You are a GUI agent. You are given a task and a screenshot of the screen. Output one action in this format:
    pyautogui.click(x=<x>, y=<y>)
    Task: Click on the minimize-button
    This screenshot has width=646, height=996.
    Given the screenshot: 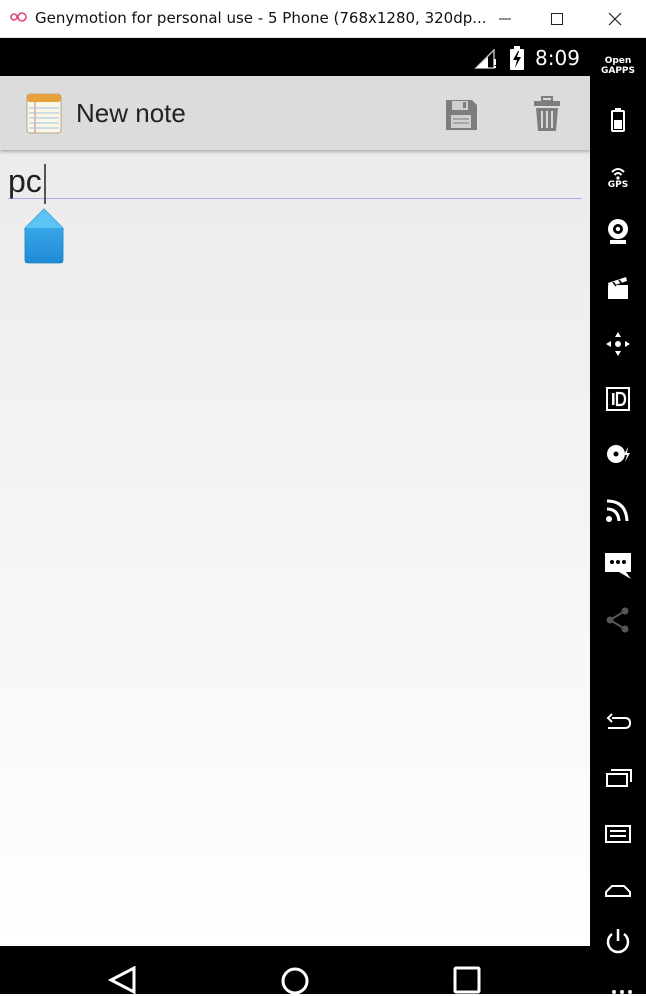 What is the action you would take?
    pyautogui.click(x=505, y=19)
    